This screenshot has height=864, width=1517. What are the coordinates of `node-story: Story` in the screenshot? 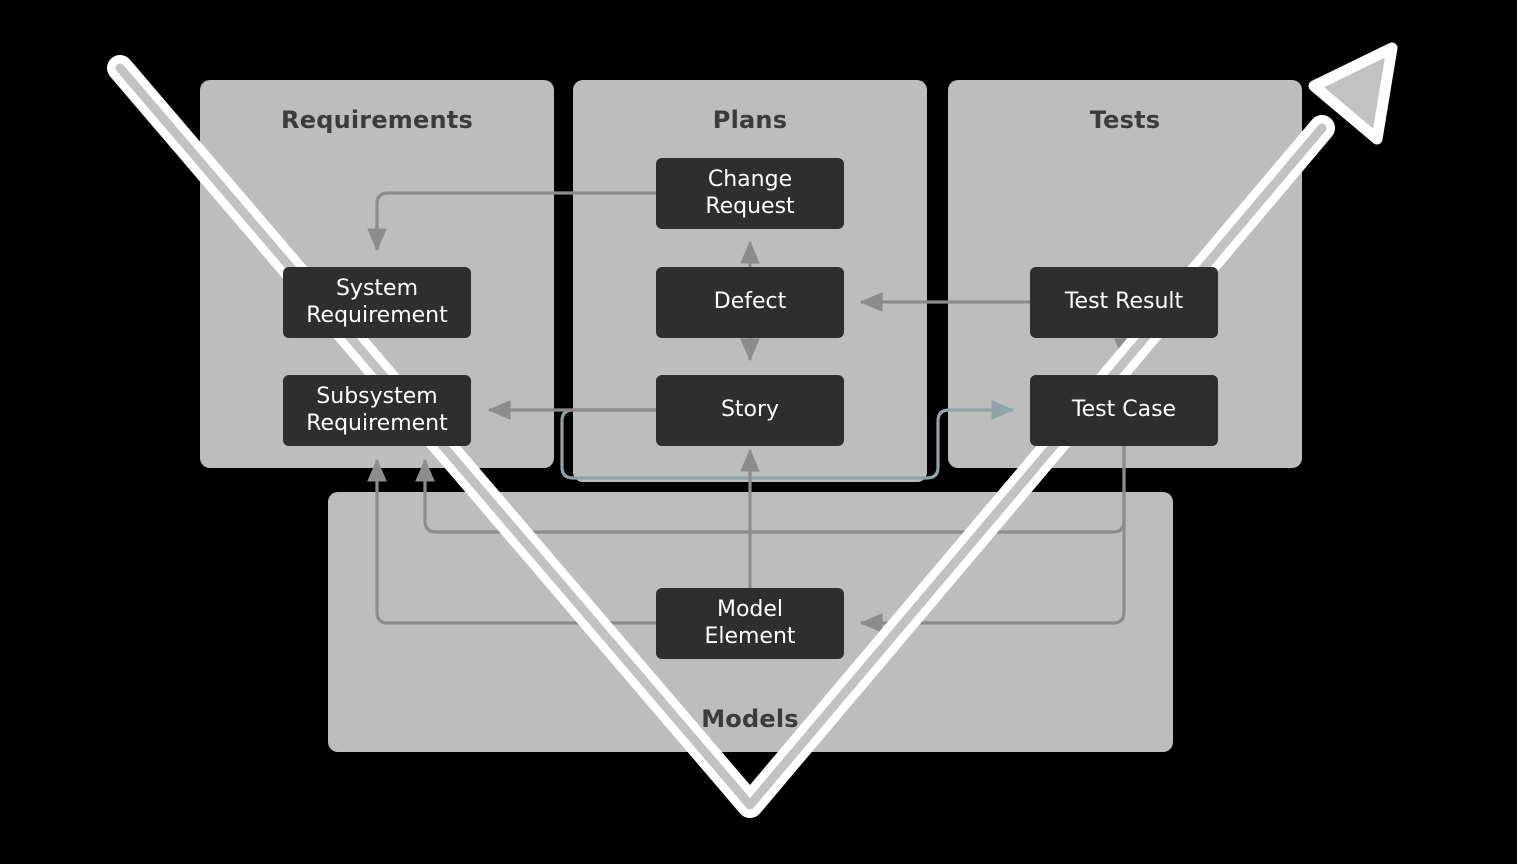 It's located at (750, 410).